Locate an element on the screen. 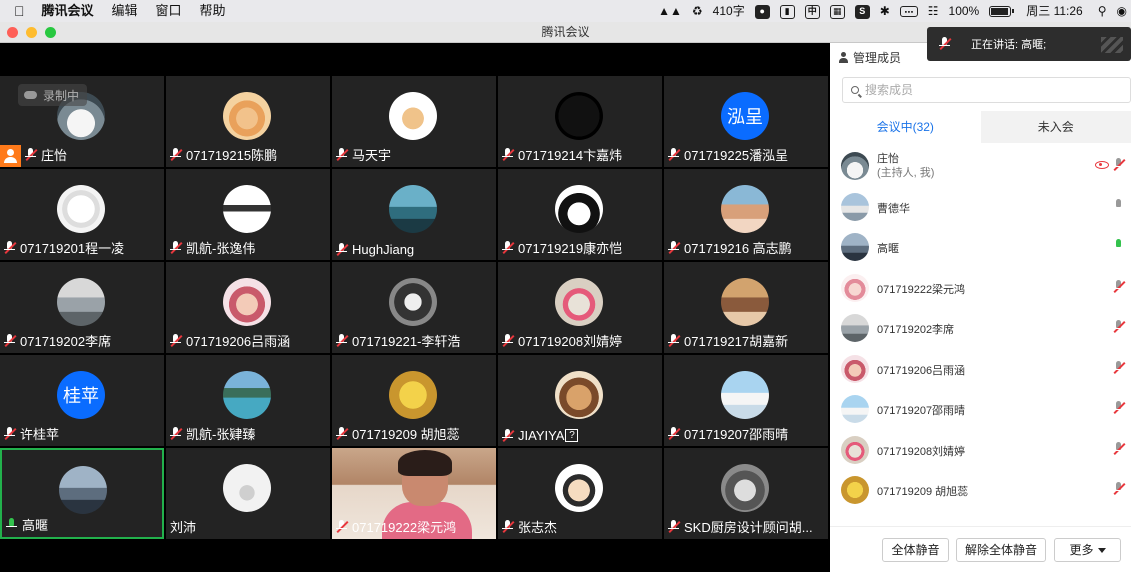 This screenshot has width=1131, height=572. siri-icon: ◉ is located at coordinates (1121, 11).